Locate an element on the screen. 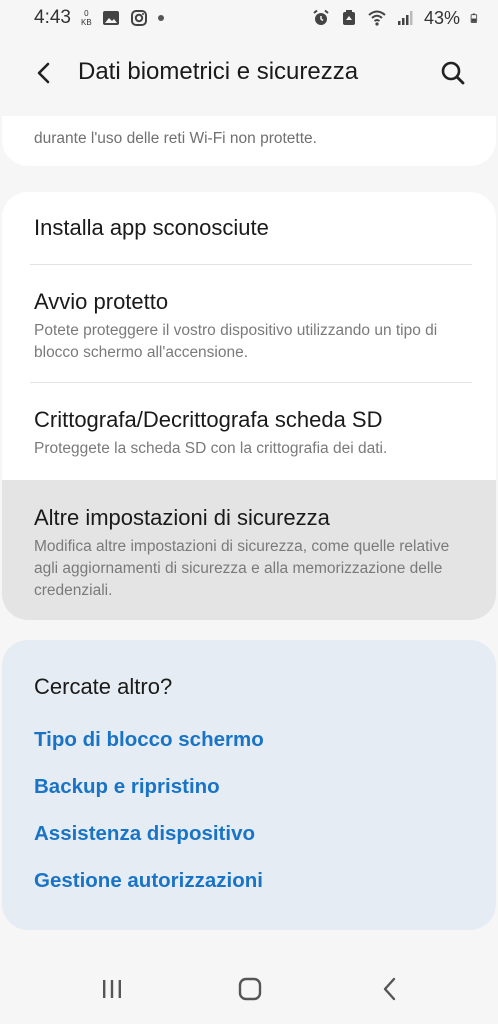 This screenshot has width=498, height=1024. notification-dot-icon is located at coordinates (160, 18).